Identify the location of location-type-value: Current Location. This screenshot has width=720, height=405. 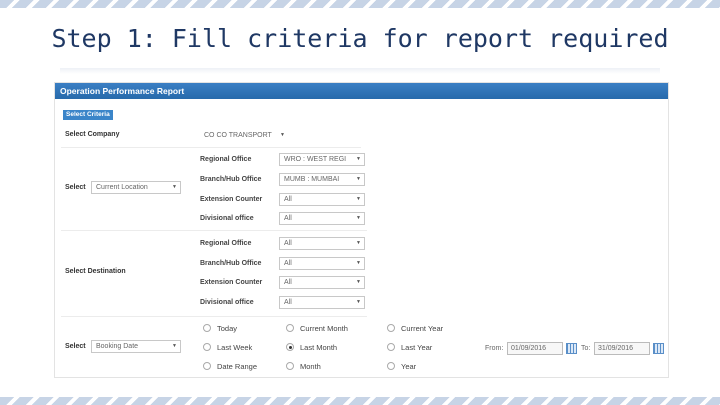
(122, 187).